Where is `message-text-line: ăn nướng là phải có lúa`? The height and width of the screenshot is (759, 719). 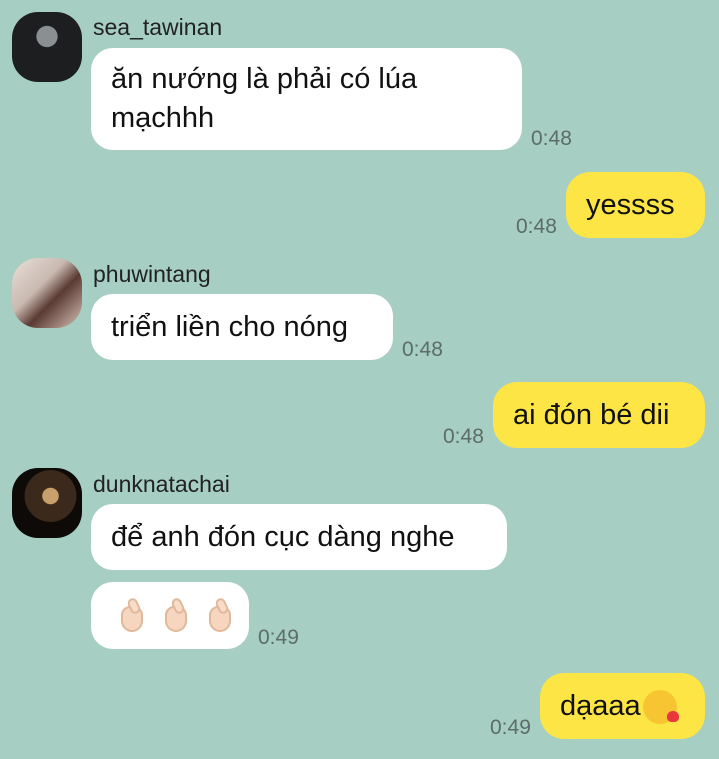 message-text-line: ăn nướng là phải có lúa is located at coordinates (264, 79).